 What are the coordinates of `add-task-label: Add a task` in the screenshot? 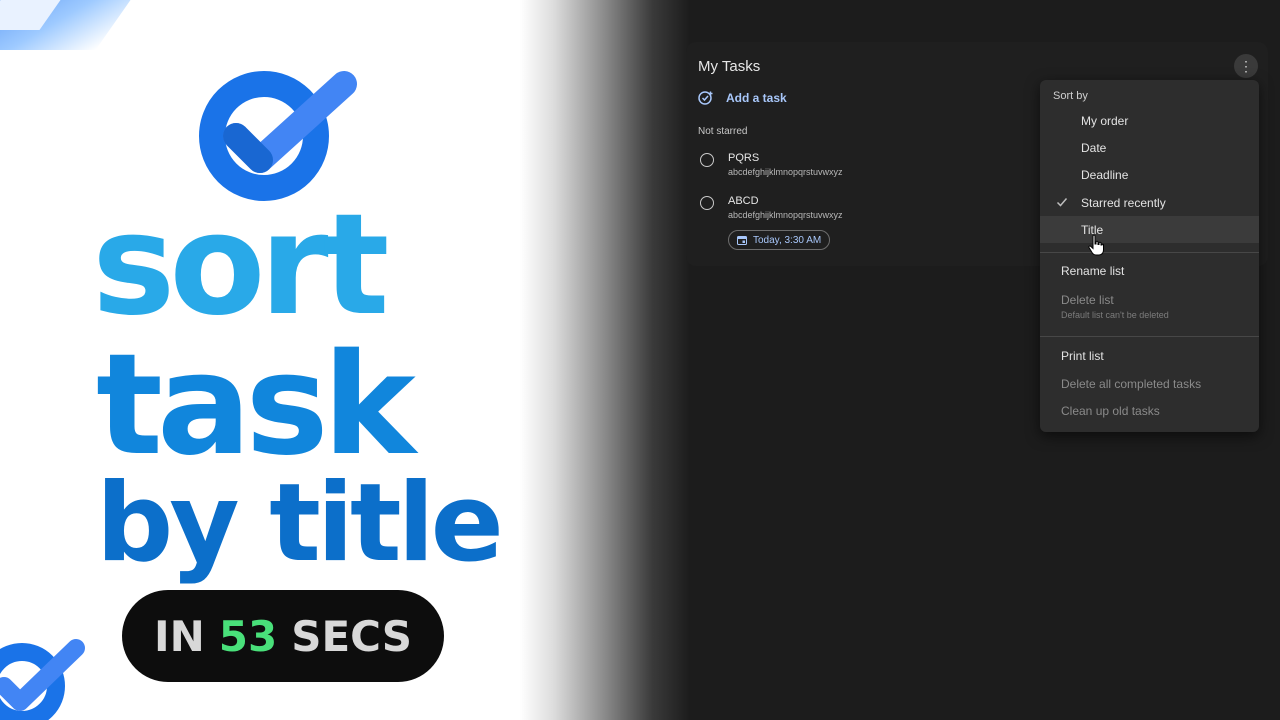 It's located at (756, 98).